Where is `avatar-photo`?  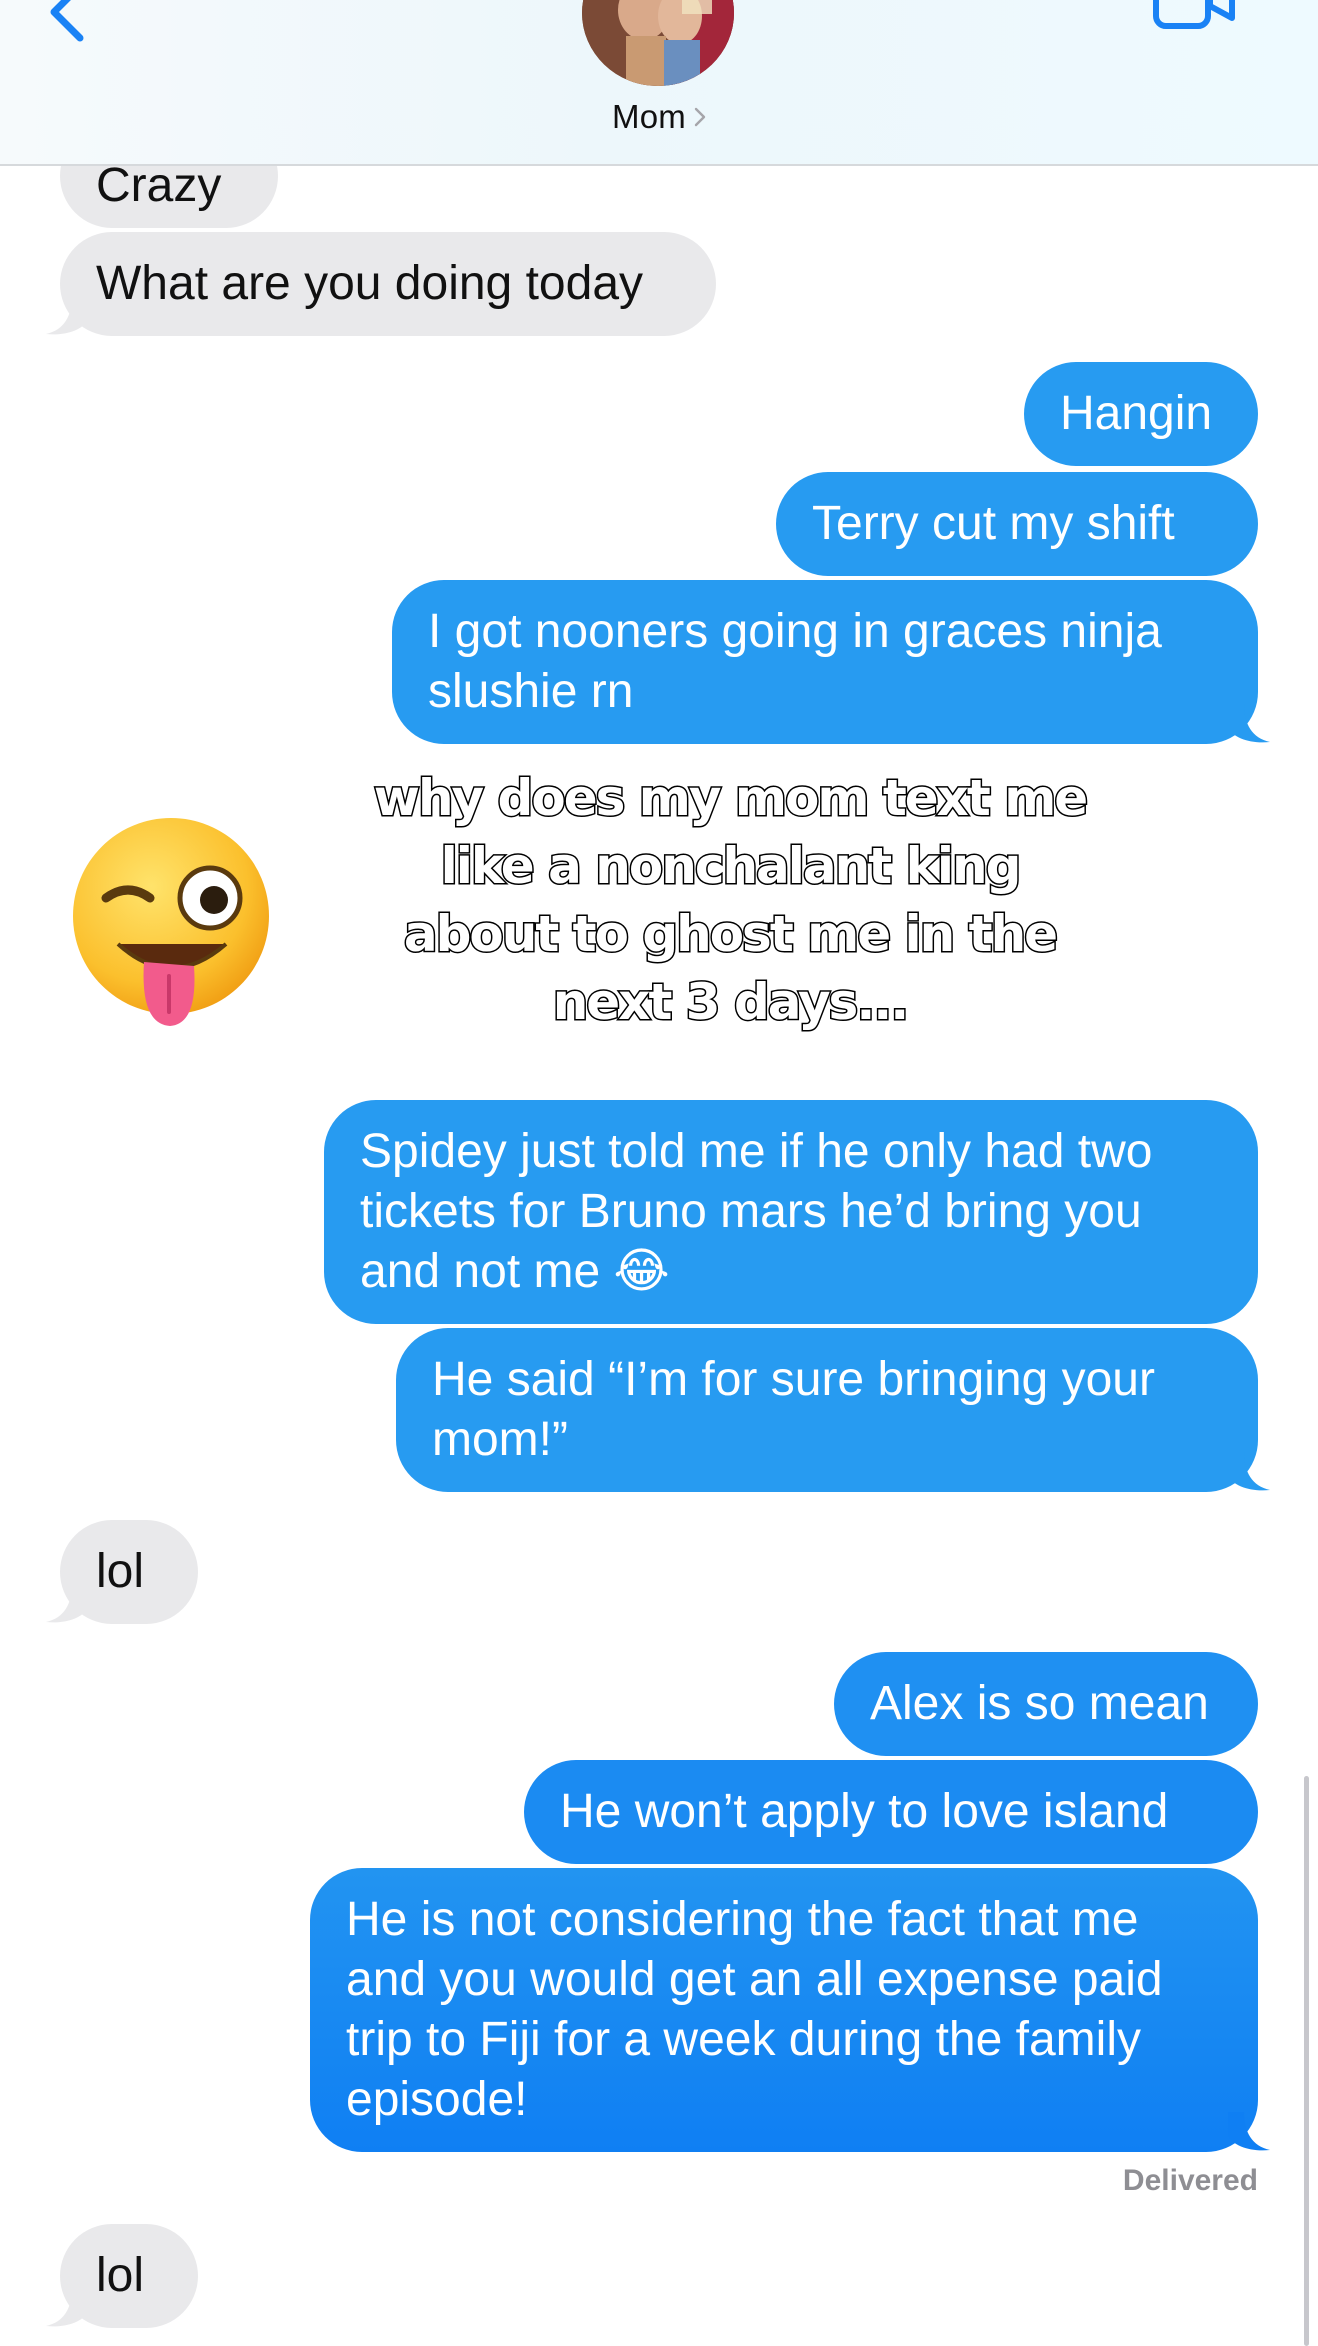
avatar-photo is located at coordinates (658, 43).